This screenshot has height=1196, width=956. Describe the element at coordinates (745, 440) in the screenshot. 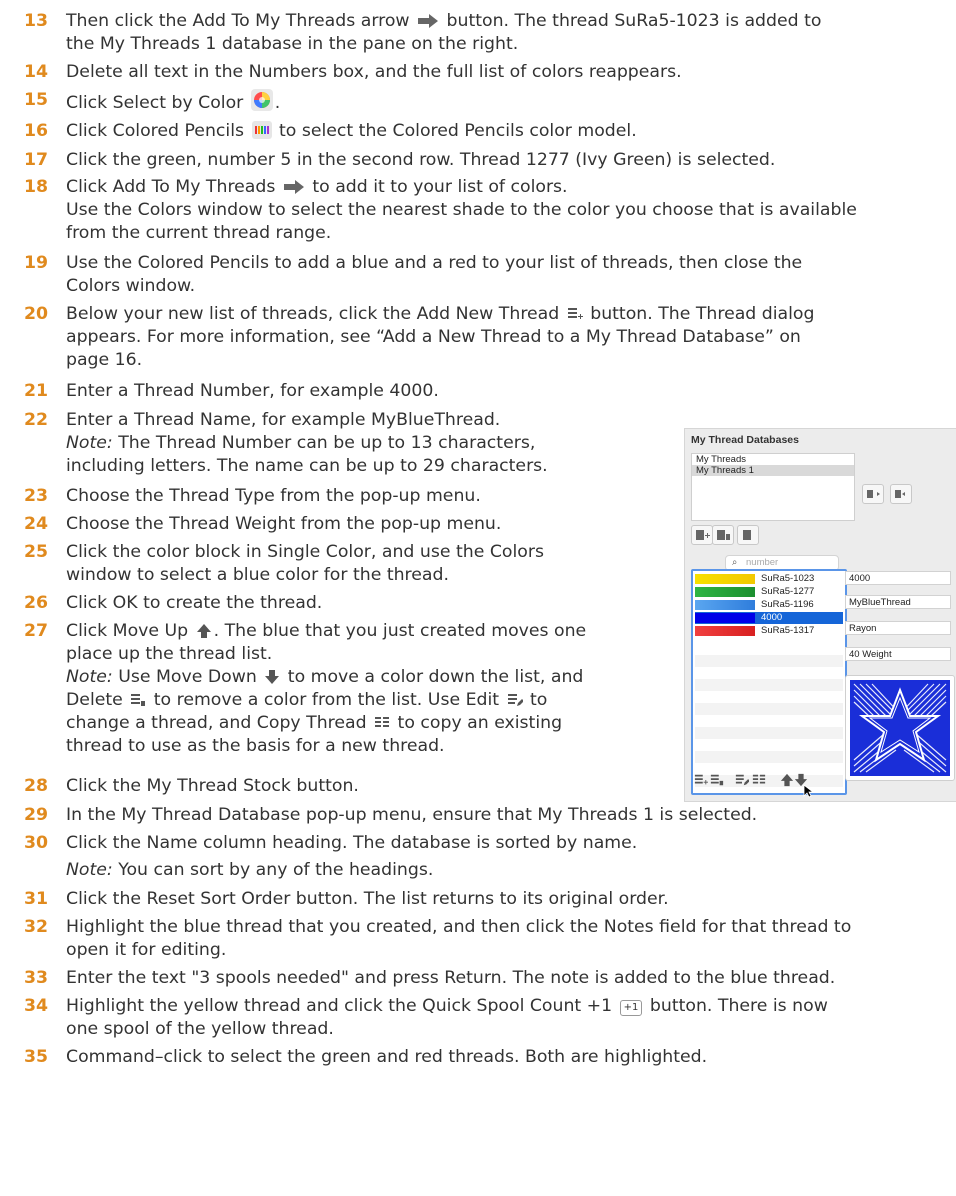

I see `panel-title: My Thread Databases` at that location.